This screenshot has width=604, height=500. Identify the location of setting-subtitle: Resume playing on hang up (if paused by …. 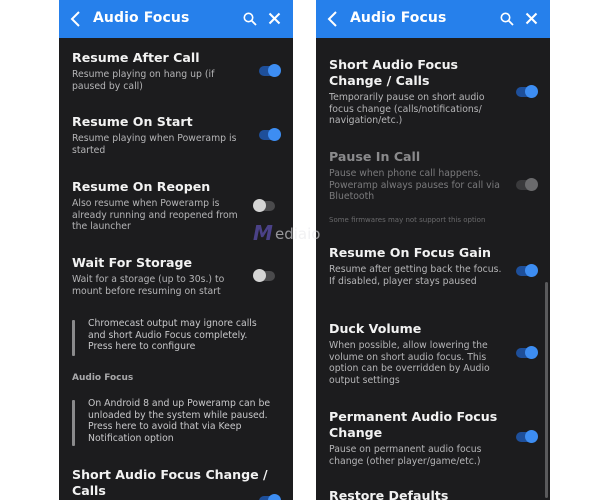
(143, 80).